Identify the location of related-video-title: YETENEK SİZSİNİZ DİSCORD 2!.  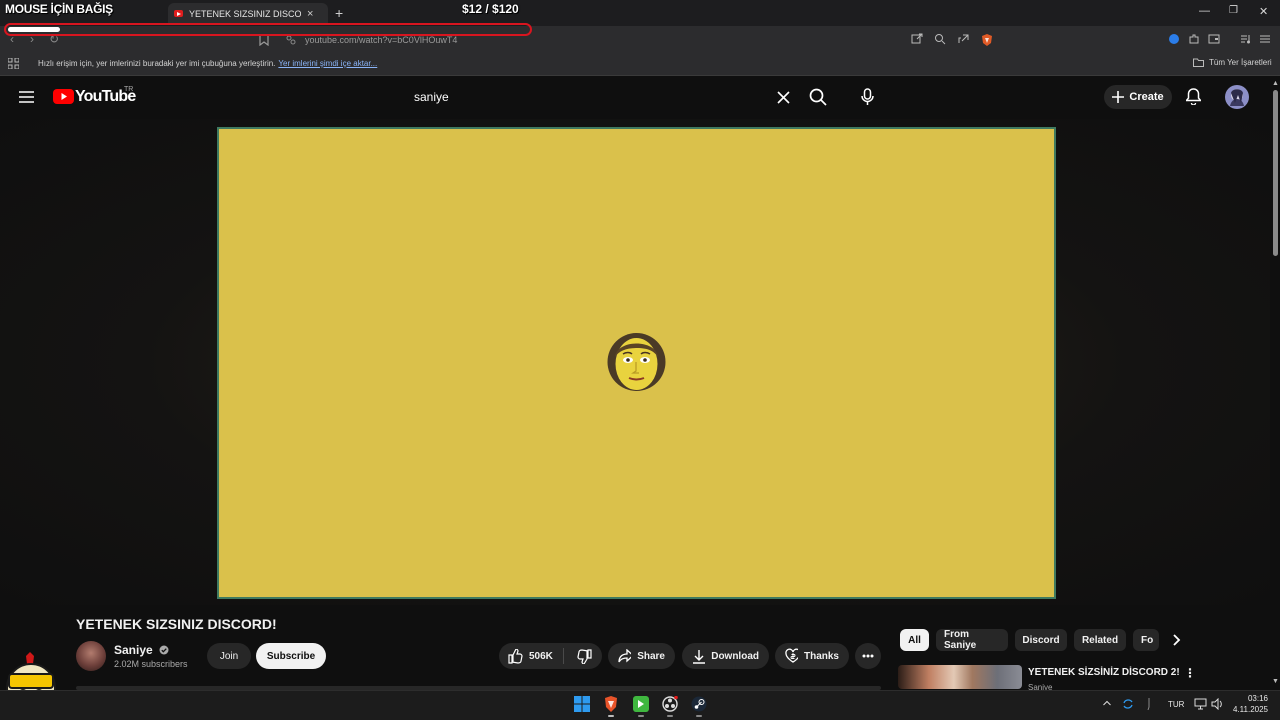
(1104, 672).